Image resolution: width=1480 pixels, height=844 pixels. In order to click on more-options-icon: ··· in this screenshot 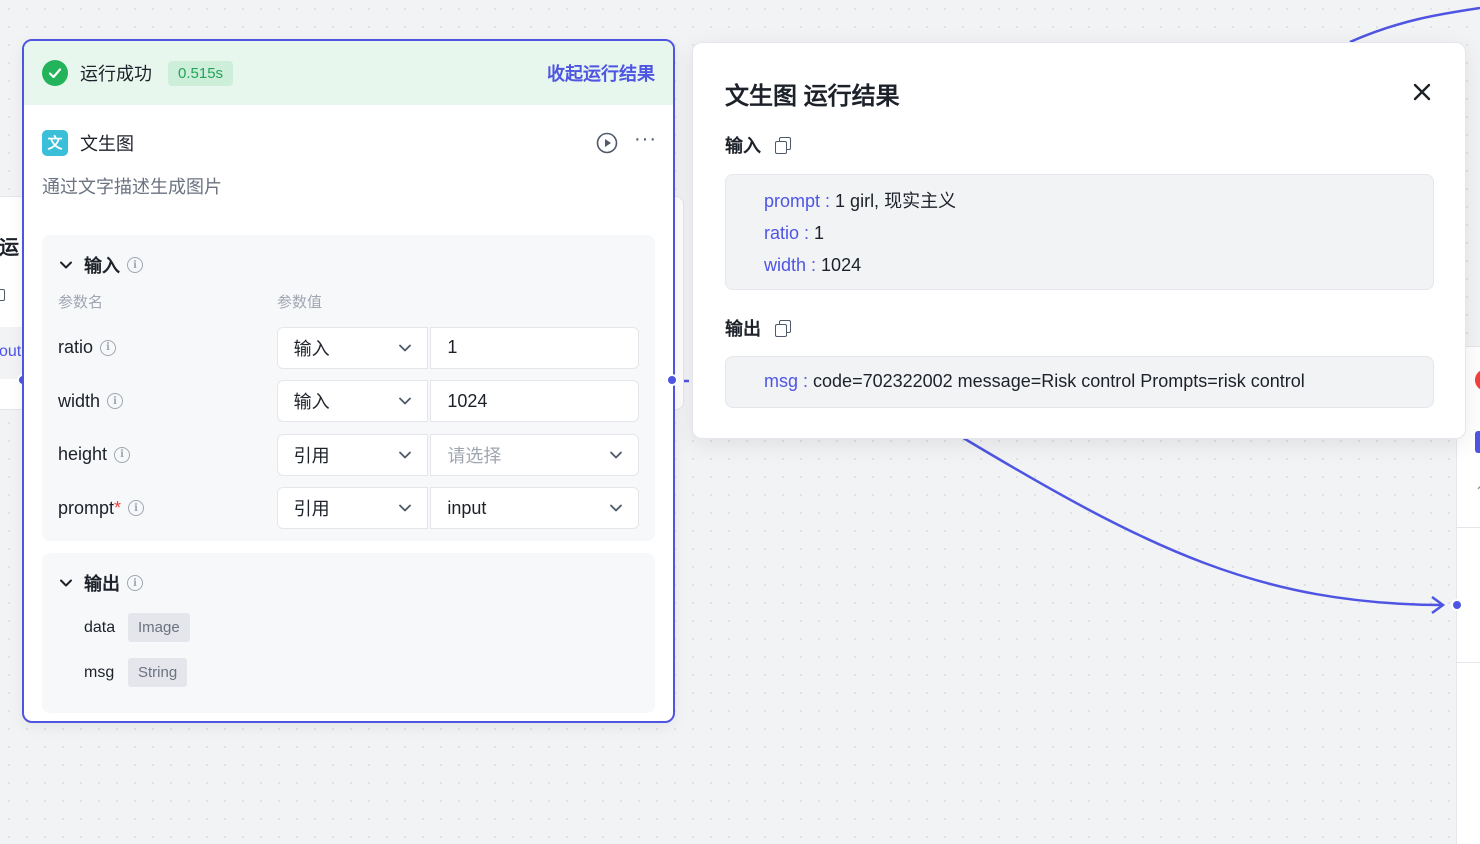, I will do `click(645, 140)`.